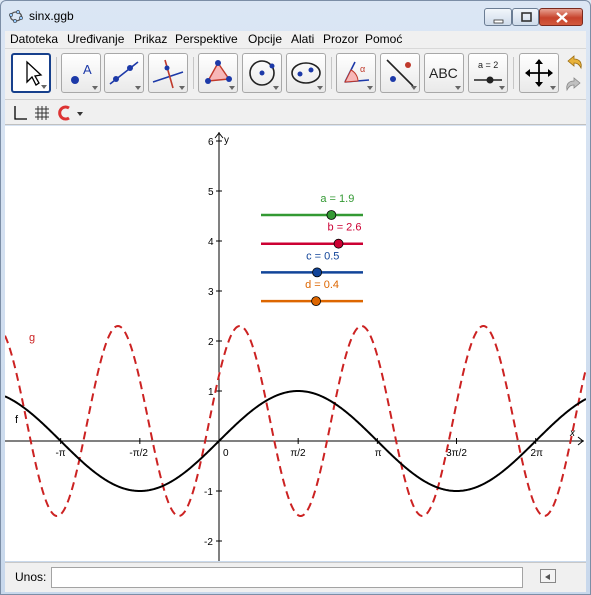 The image size is (591, 595). What do you see at coordinates (362, 69) in the screenshot?
I see `svg-text: α` at bounding box center [362, 69].